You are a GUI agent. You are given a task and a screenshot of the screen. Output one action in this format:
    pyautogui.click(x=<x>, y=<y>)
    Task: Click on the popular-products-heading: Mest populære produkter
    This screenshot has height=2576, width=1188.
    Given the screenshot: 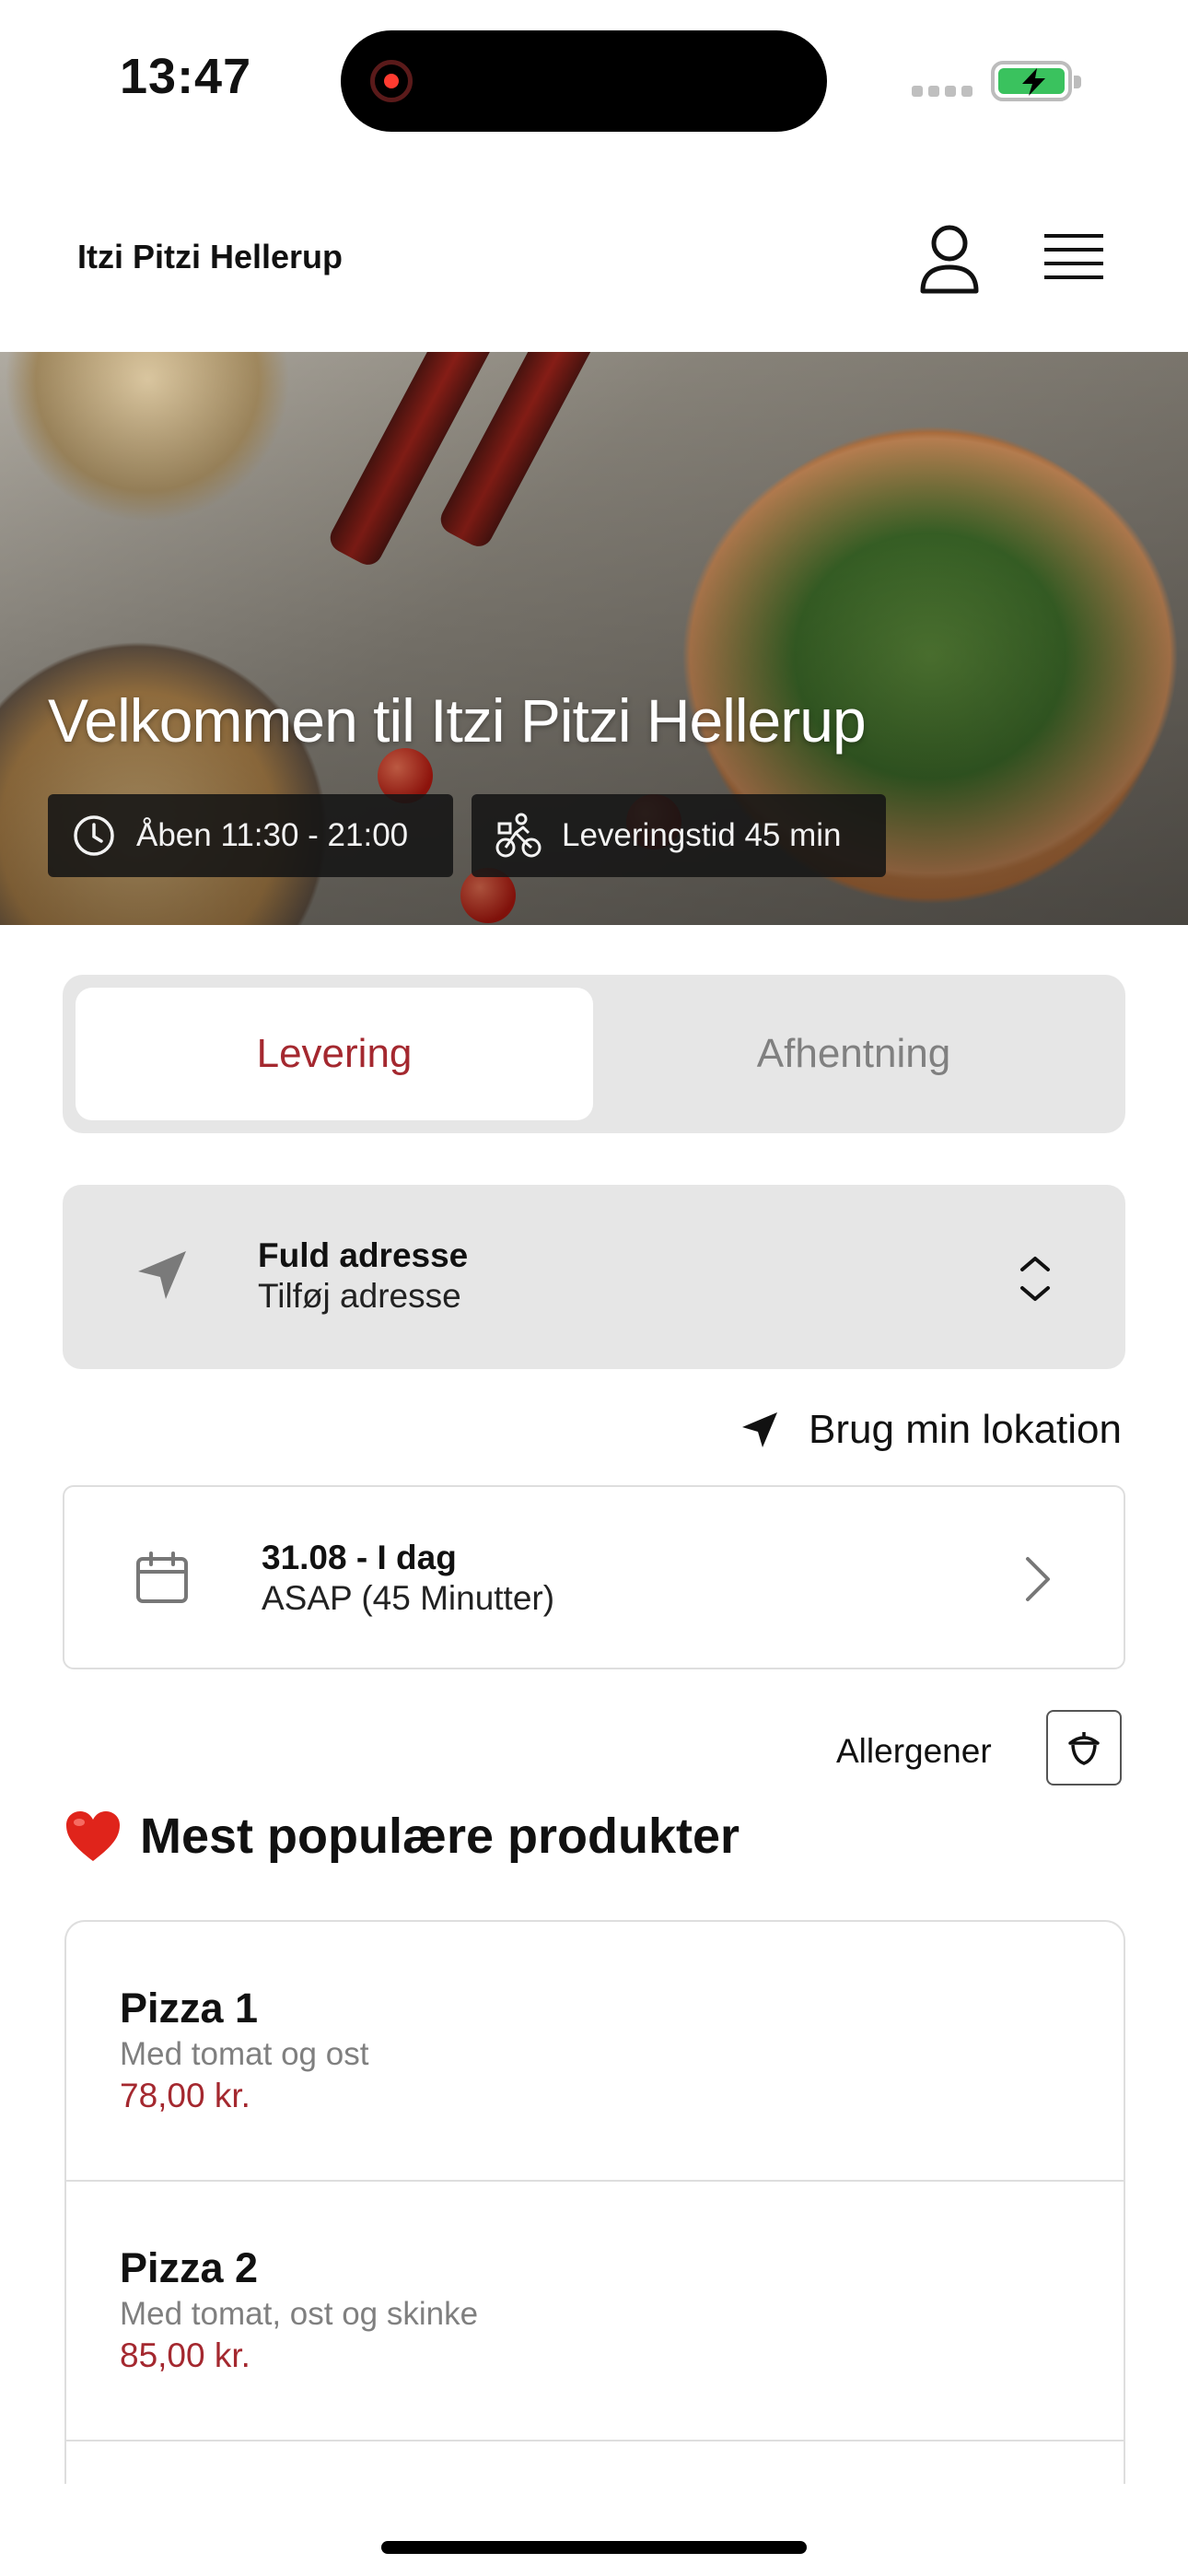 What is the action you would take?
    pyautogui.click(x=402, y=1836)
    